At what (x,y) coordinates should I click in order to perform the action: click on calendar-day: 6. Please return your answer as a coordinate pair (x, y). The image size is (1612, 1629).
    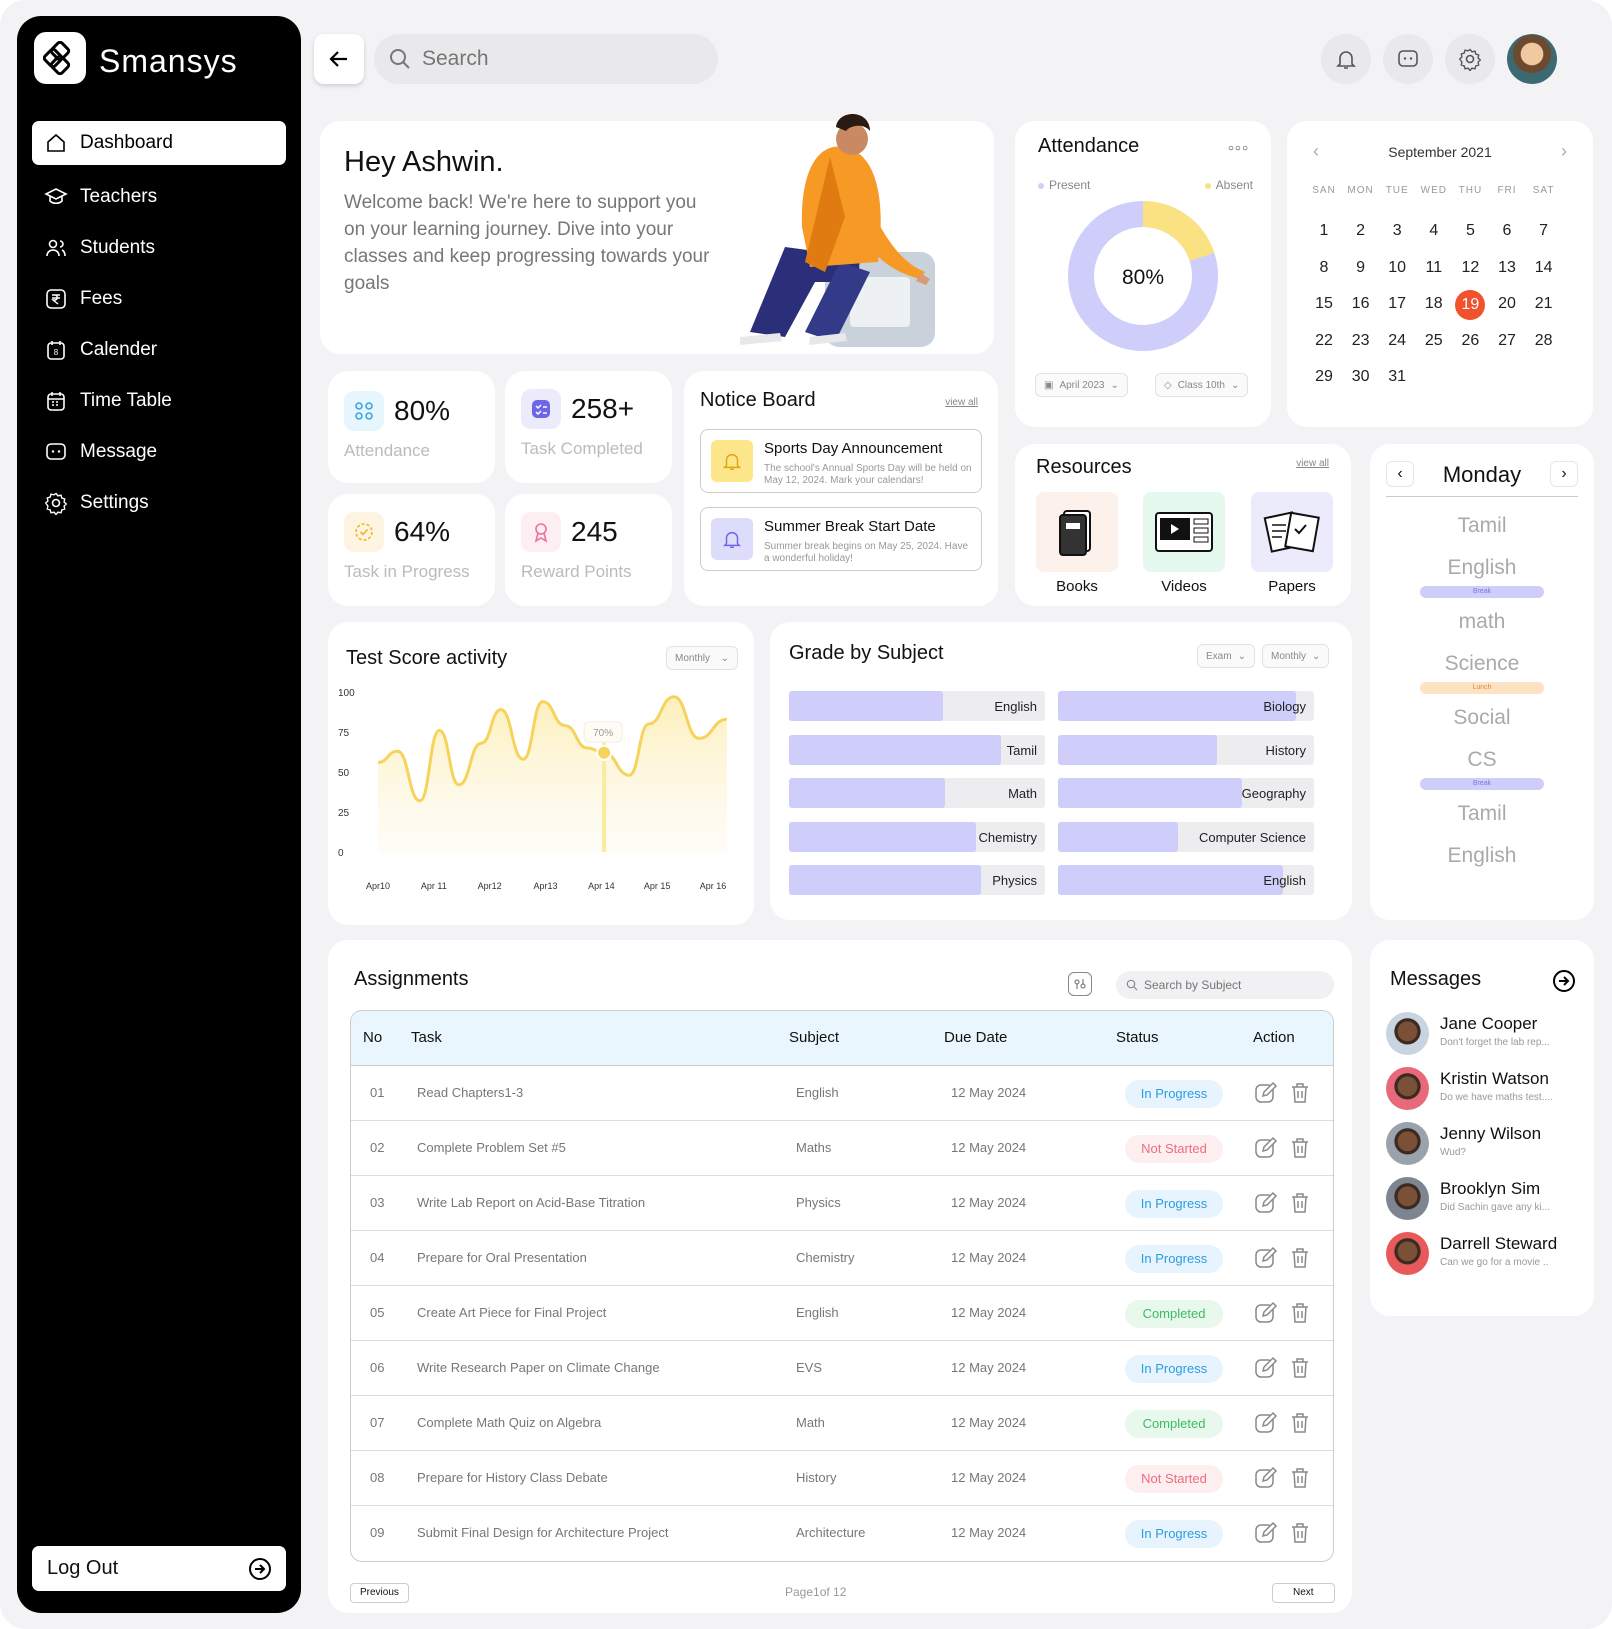
    Looking at the image, I should click on (1507, 231).